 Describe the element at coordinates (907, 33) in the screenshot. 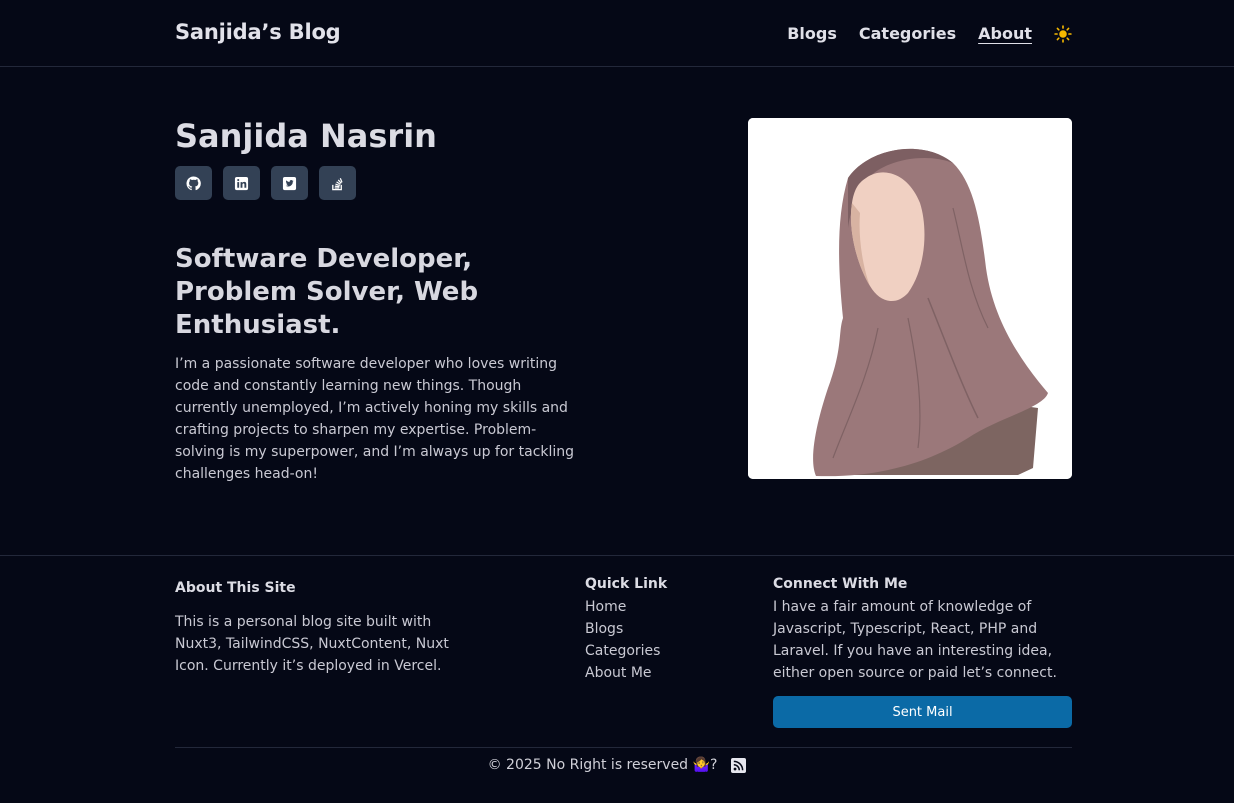

I see `nav-categories: Categories` at that location.